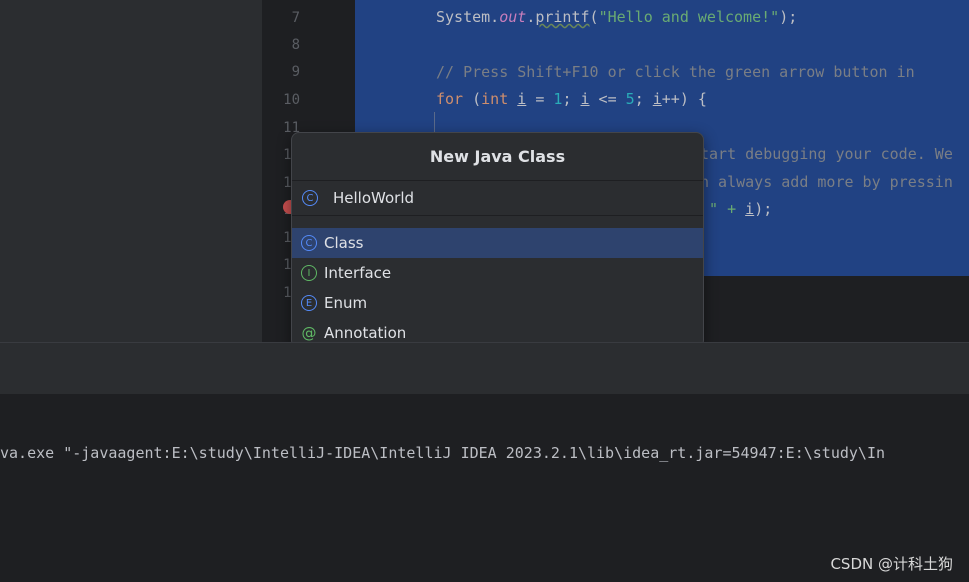 Image resolution: width=969 pixels, height=582 pixels. Describe the element at coordinates (607, 99) in the screenshot. I see `code-token: <=` at that location.